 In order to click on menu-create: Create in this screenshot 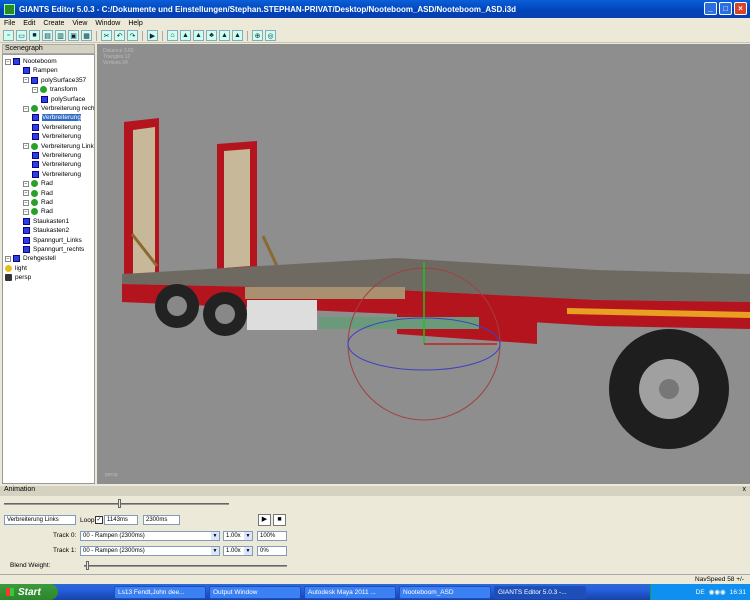, I will do `click(53, 23)`.